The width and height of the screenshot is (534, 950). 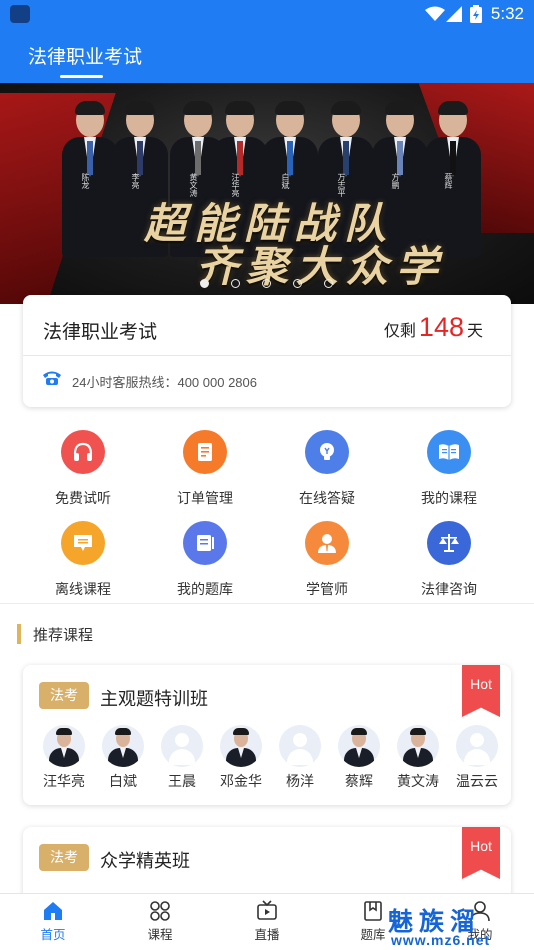 I want to click on section-title: 推荐课程, so click(x=63, y=635).